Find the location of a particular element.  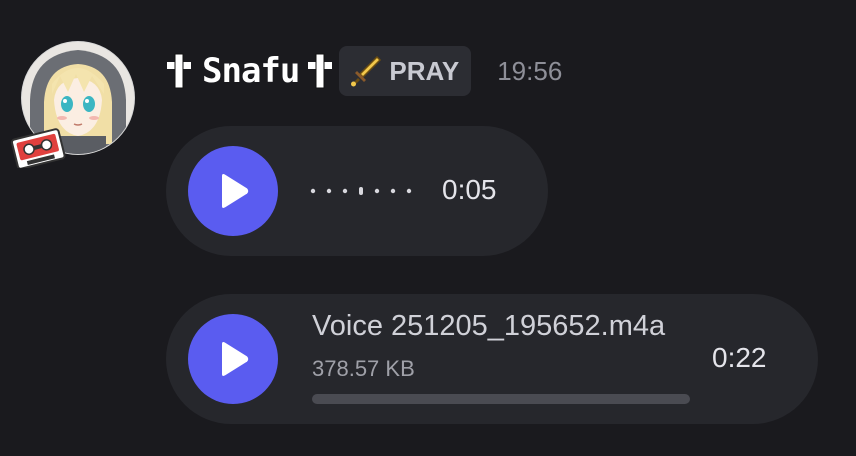

message-header: Snafu PRAY 19:56 is located at coordinates (364, 71).